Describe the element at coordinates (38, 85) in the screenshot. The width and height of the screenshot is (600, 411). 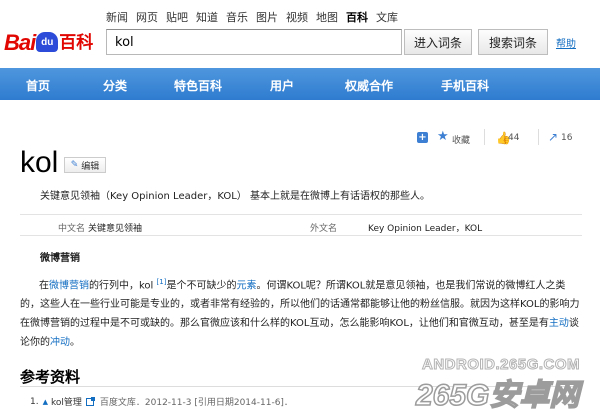
I see `nav-home: 首页` at that location.